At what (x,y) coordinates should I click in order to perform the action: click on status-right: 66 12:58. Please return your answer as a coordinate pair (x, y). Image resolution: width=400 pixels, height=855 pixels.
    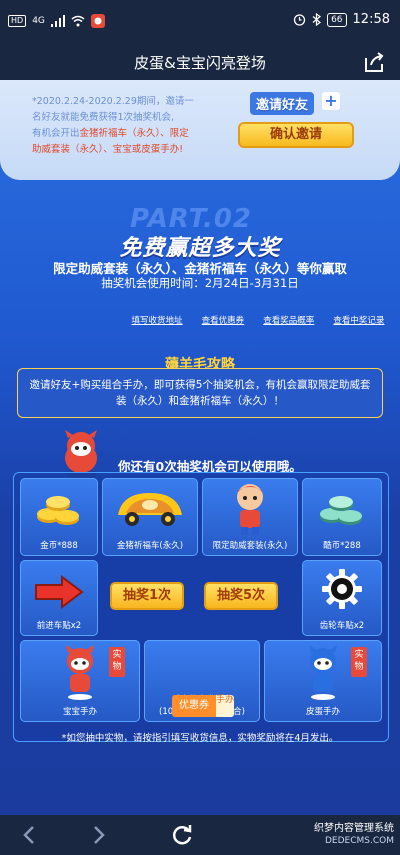
    Looking at the image, I should click on (341, 19).